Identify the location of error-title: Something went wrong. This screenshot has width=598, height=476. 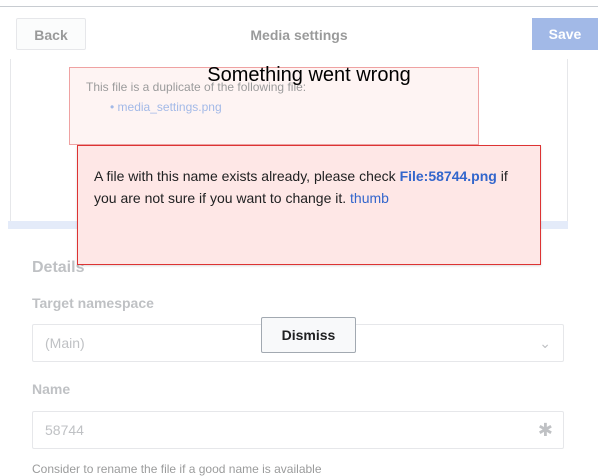
(309, 75).